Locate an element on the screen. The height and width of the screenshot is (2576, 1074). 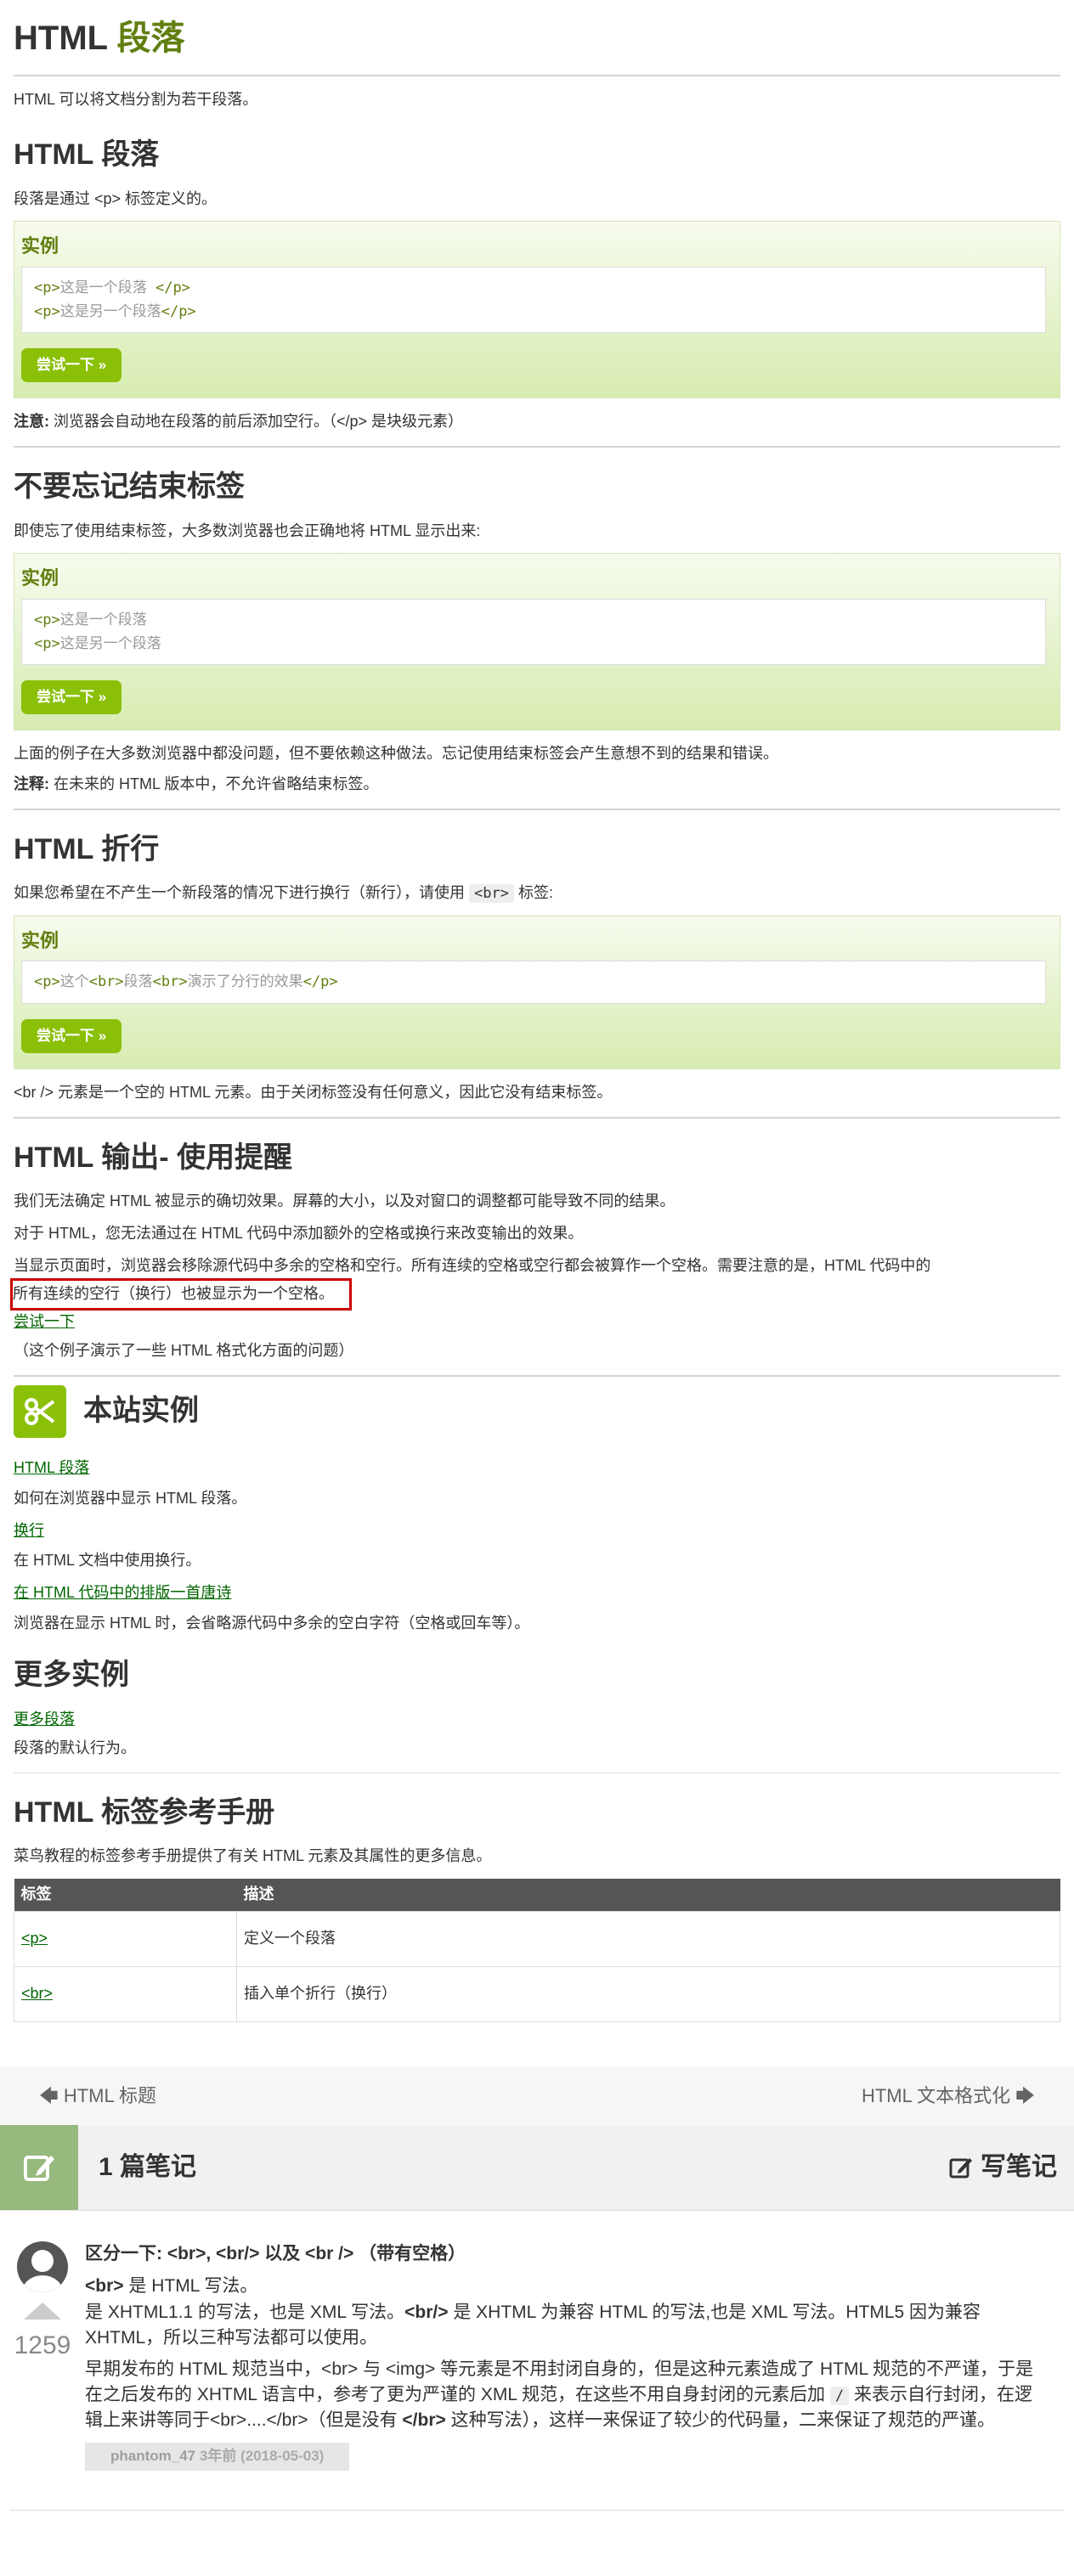
note-text: 是 XHTML1.1 的写法，也是 XML 写法。 is located at coordinates (245, 2312).